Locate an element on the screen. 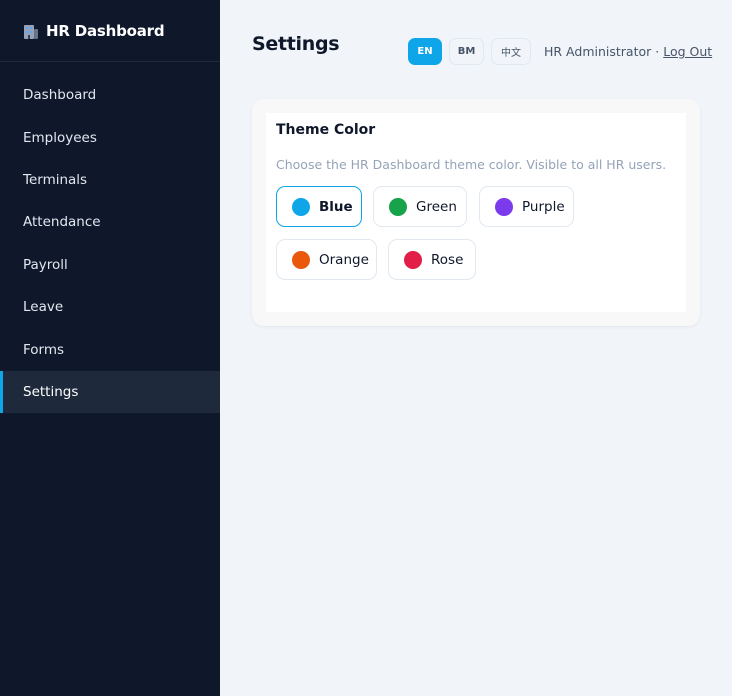  language-button-bm: BM is located at coordinates (466, 51).